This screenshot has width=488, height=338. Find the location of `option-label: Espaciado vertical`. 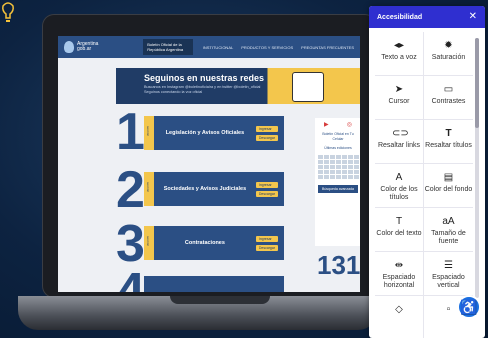

option-label: Espaciado vertical is located at coordinates (448, 281).